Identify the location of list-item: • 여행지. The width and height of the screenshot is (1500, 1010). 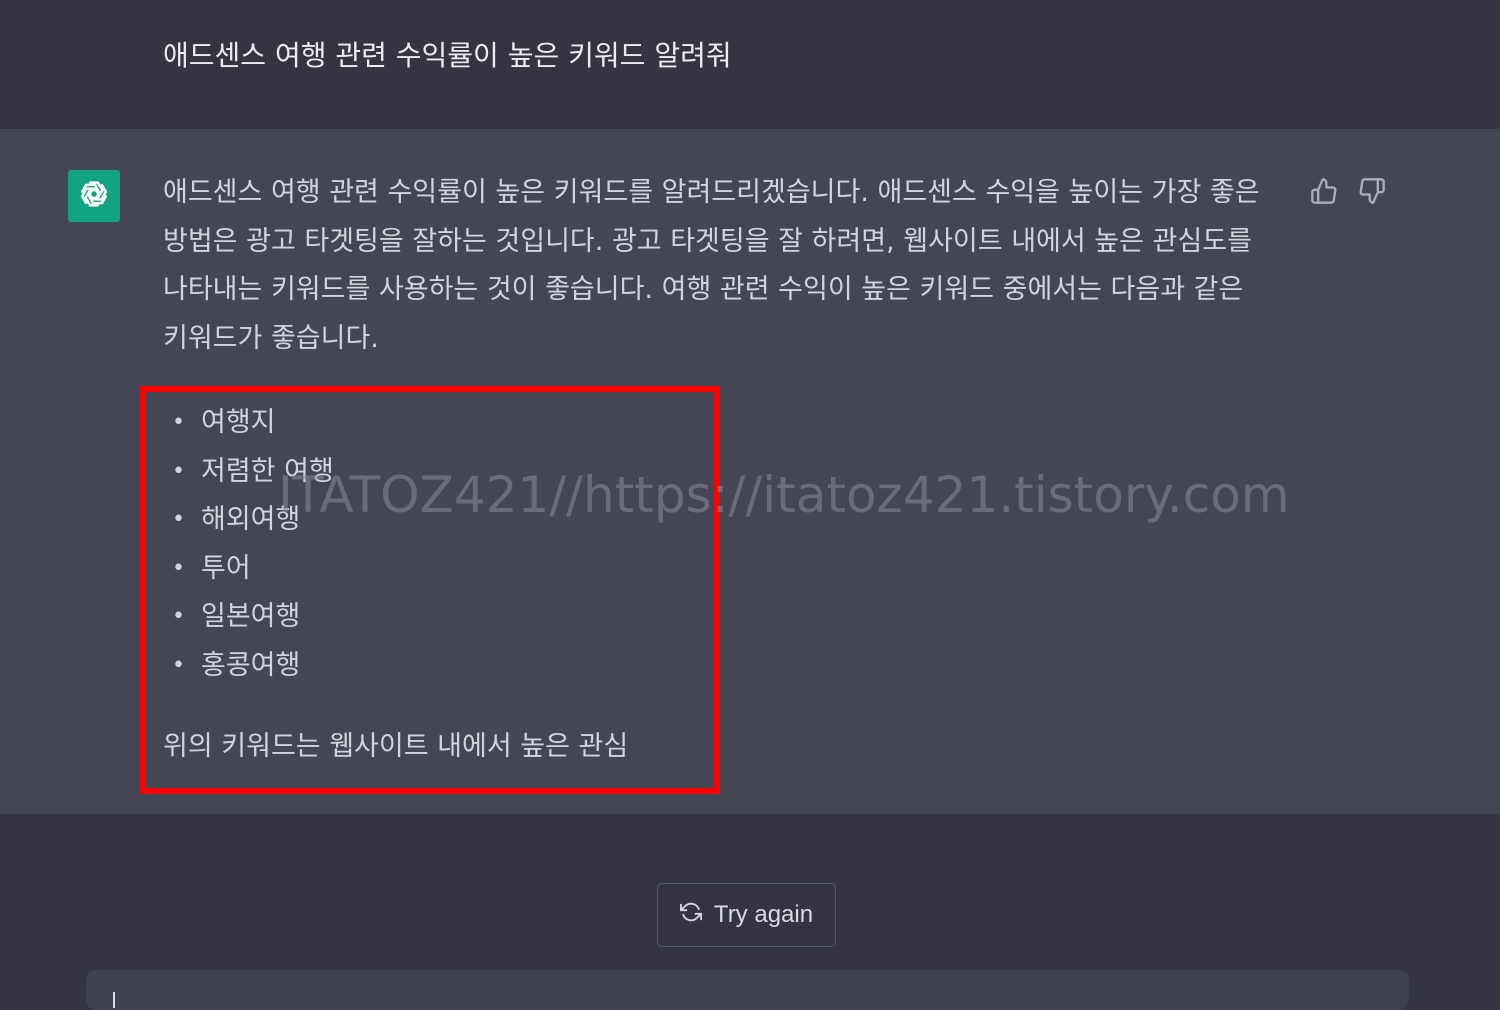
(248, 423).